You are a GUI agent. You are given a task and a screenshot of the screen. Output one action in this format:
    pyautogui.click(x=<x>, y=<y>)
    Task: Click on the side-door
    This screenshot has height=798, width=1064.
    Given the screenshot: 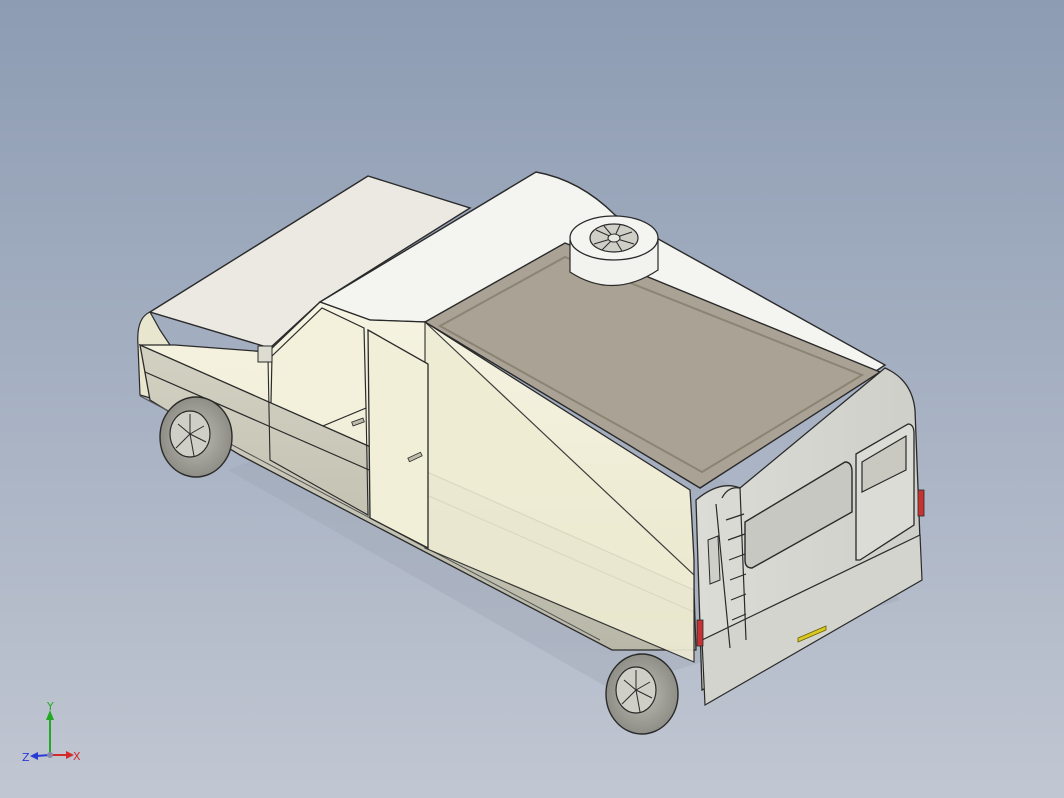 What is the action you would take?
    pyautogui.click(x=398, y=439)
    